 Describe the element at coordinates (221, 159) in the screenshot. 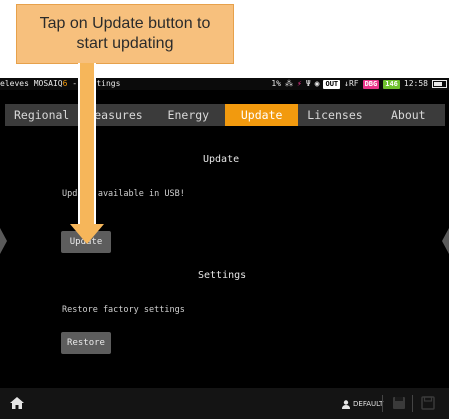

I see `update-heading: Update` at that location.